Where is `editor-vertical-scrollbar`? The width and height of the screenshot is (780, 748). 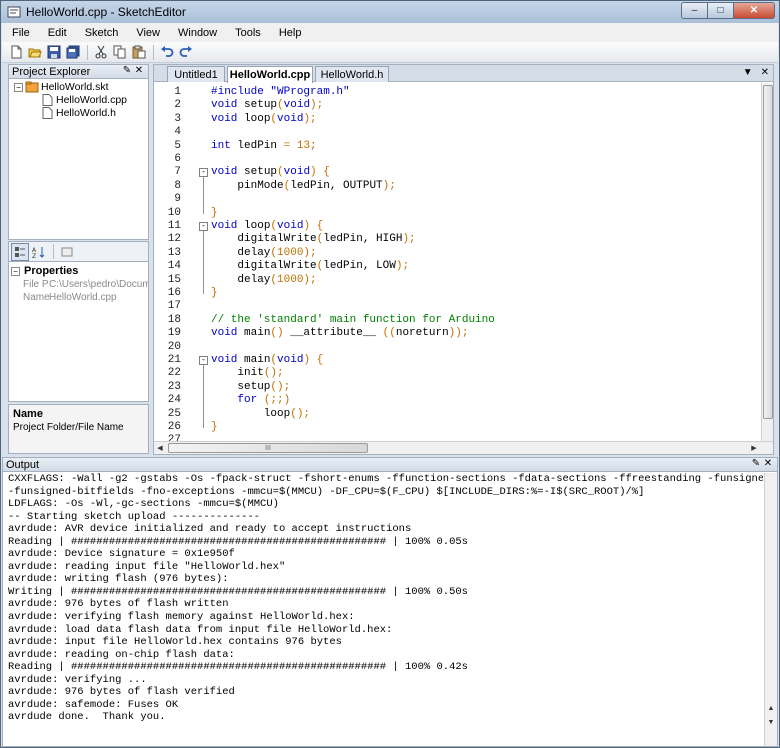
editor-vertical-scrollbar is located at coordinates (767, 262).